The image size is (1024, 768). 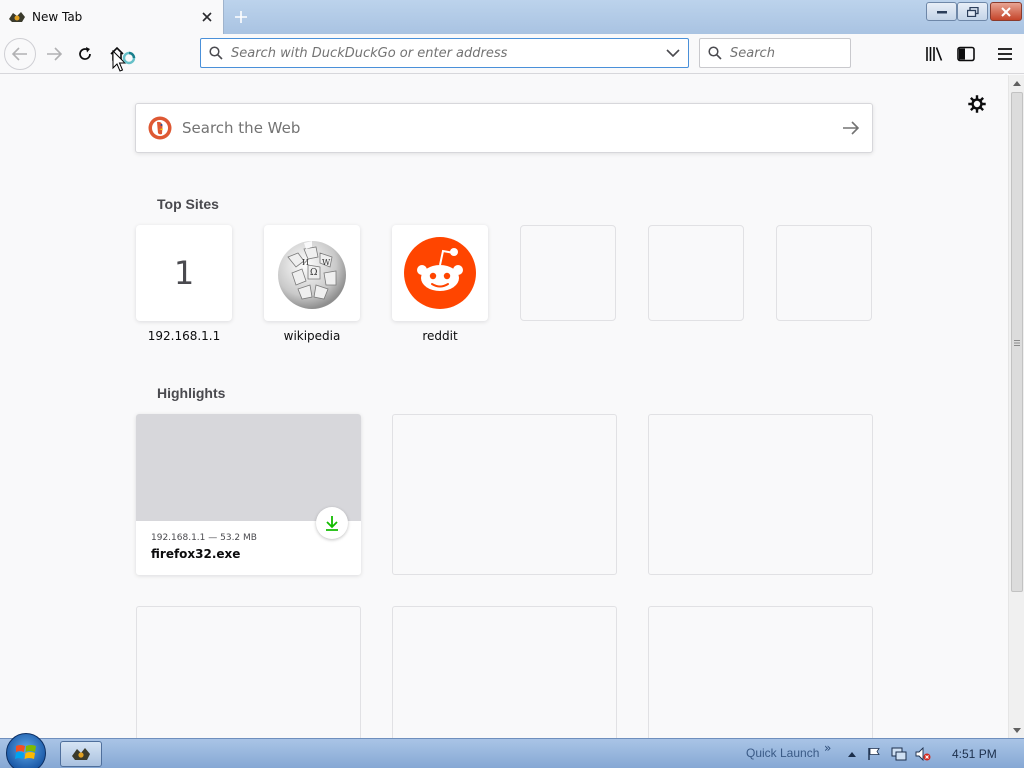 I want to click on url-bar: Search with DuckDuckGo or enter address, so click(x=444, y=53).